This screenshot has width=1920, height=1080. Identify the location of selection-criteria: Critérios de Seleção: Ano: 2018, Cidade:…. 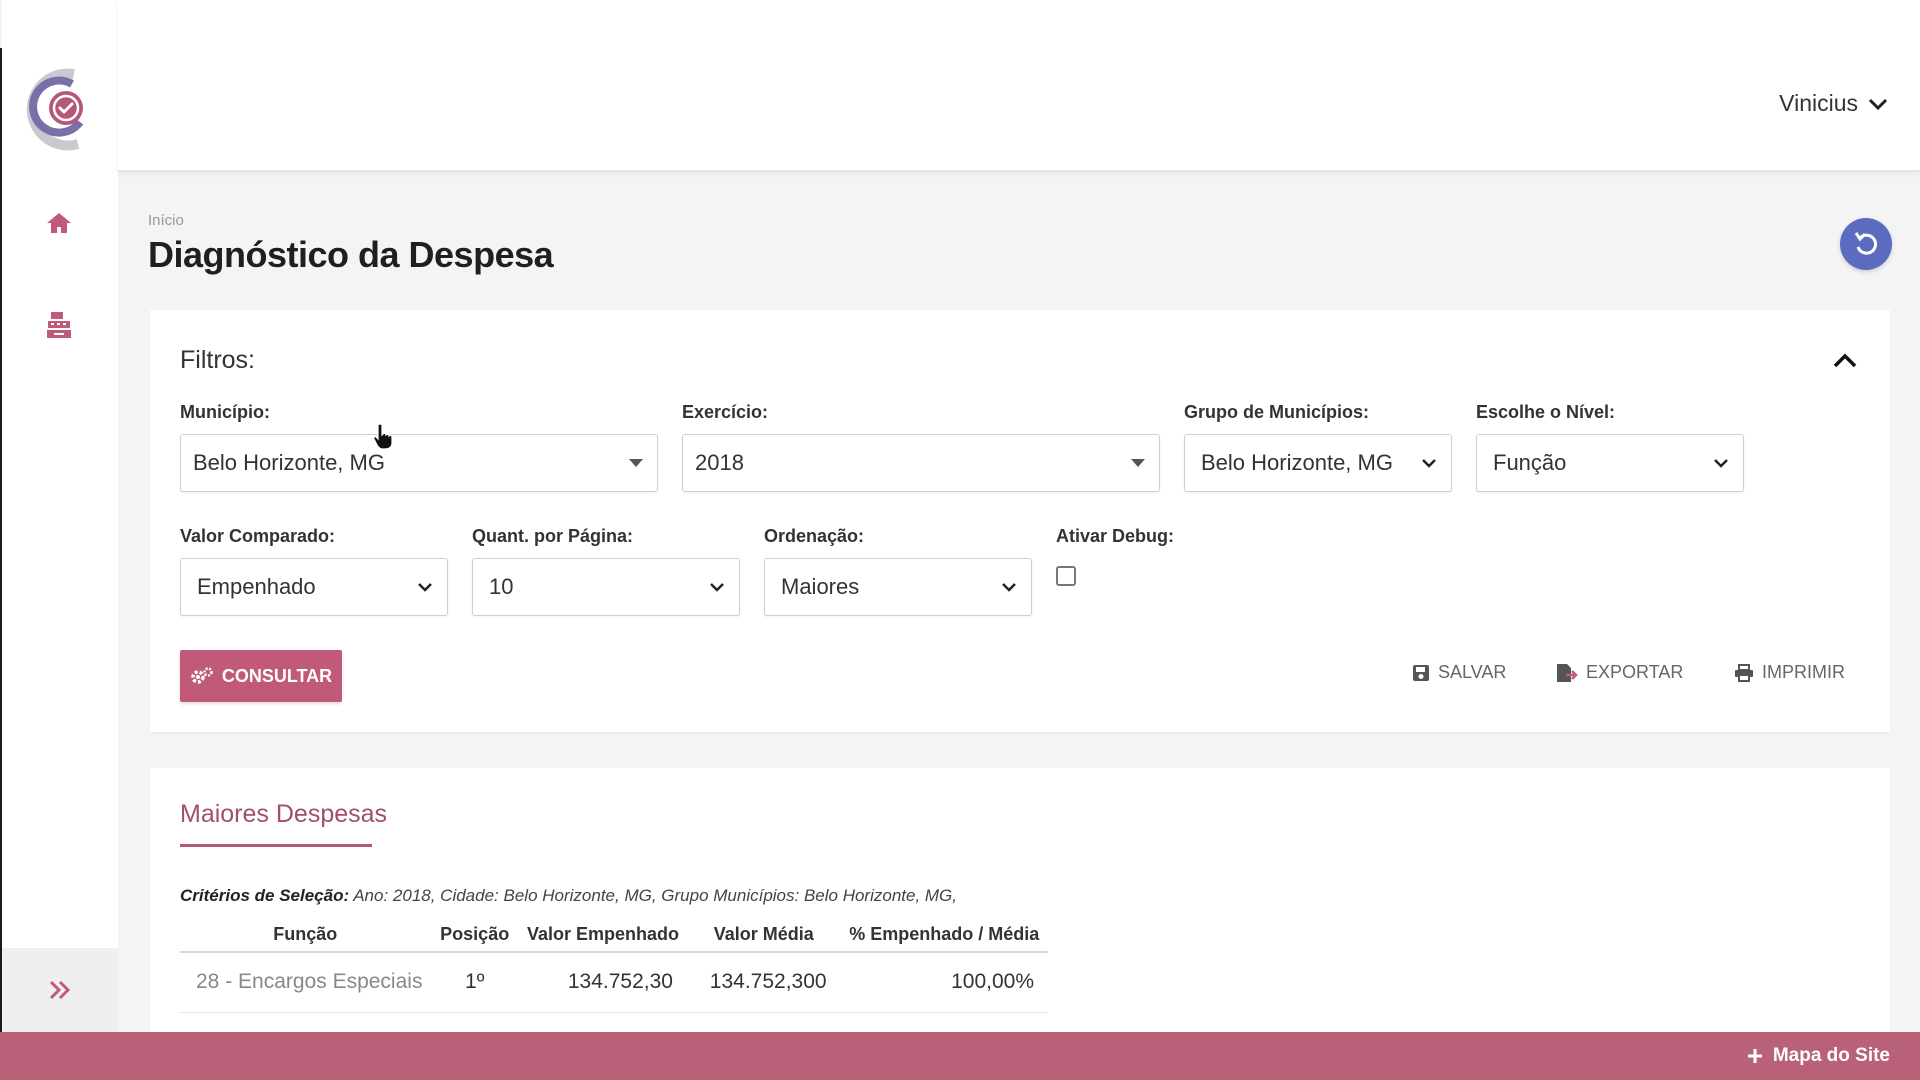
(568, 896).